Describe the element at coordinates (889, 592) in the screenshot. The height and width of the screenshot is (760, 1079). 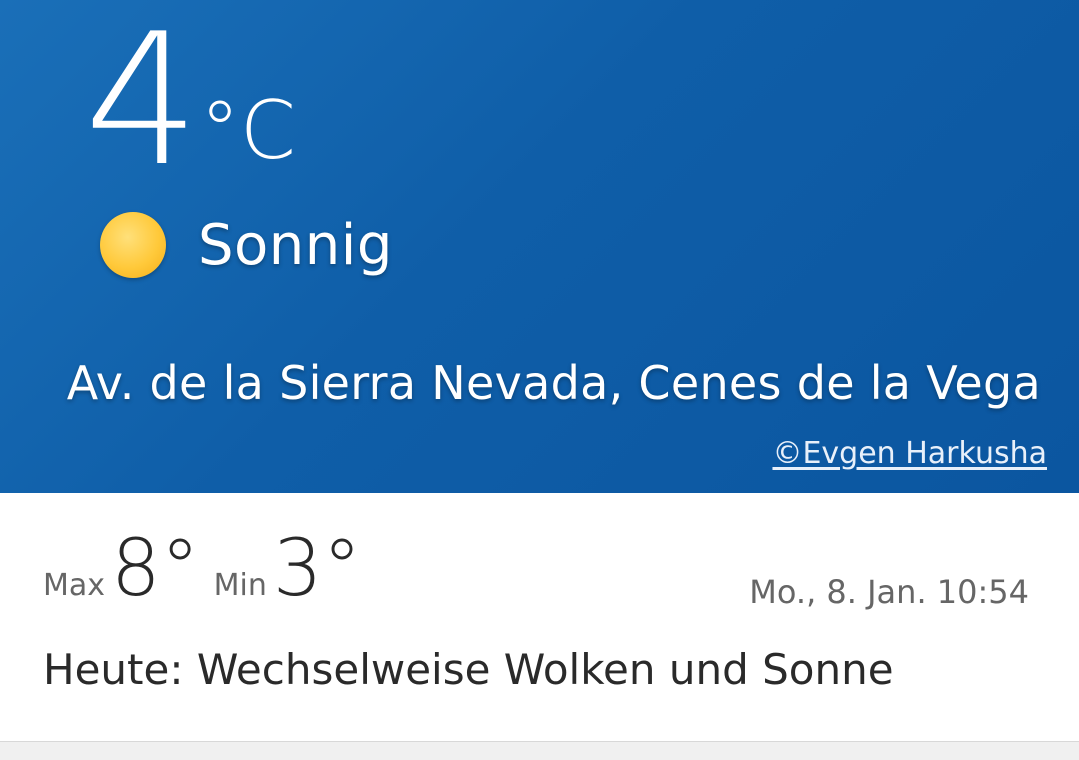
I see `update-datetime: Mo., 8. Jan. 10:54` at that location.